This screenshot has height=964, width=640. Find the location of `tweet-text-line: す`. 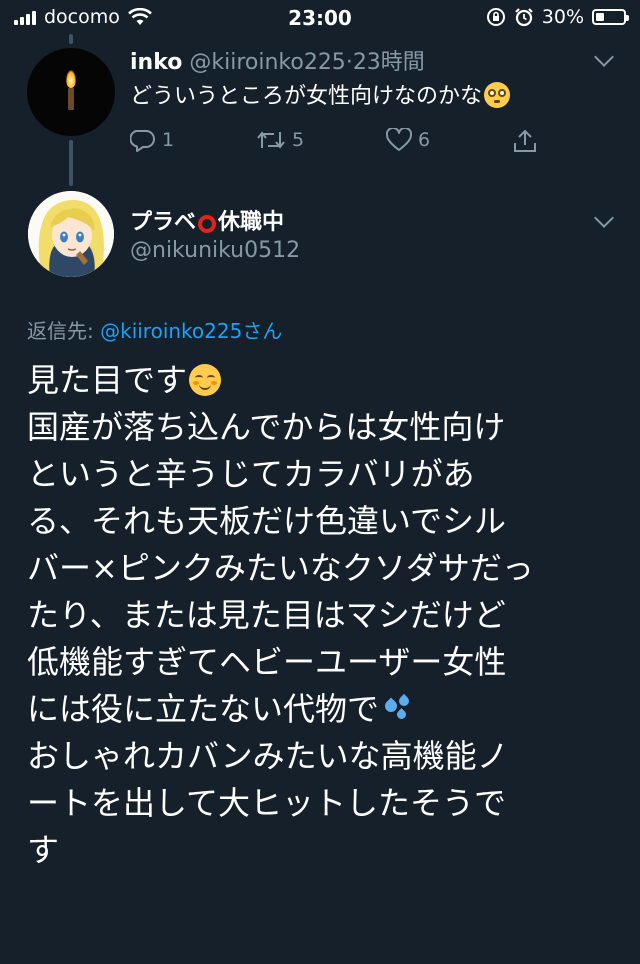

tweet-text-line: す is located at coordinates (43, 850).